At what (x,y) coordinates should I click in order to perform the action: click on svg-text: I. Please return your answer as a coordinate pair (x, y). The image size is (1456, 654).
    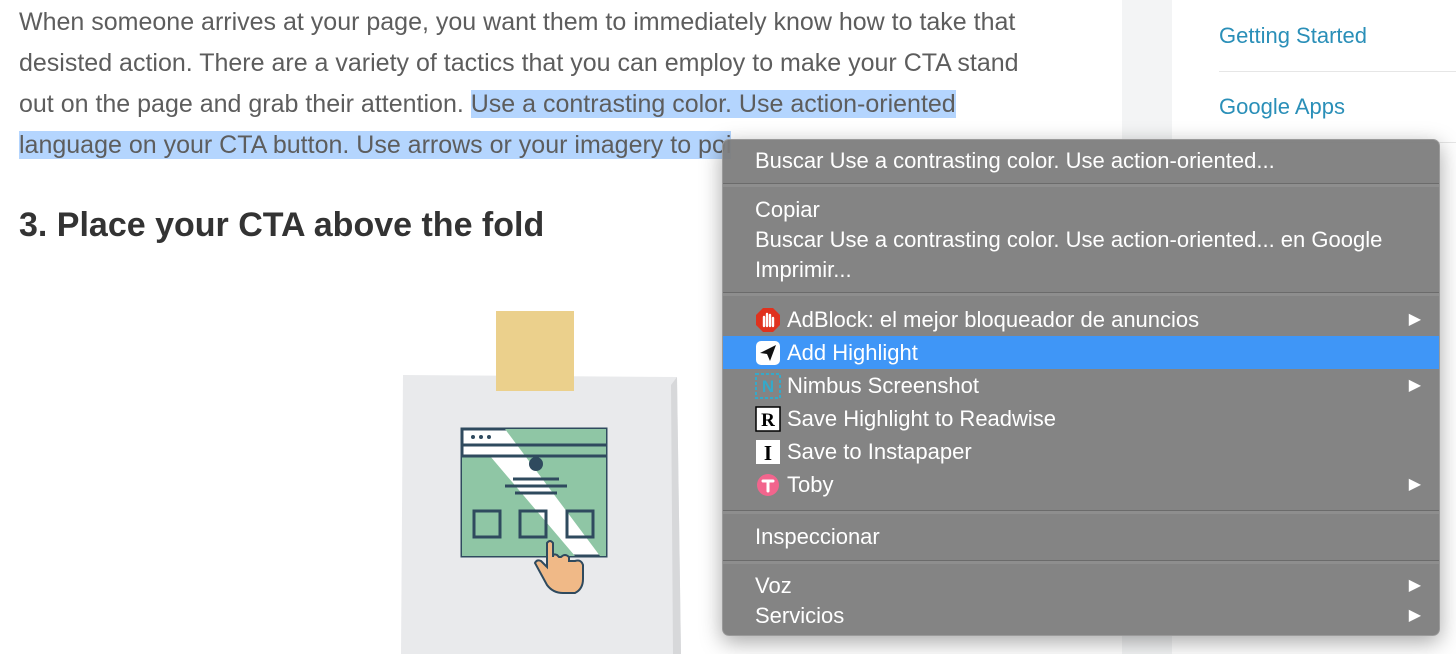
    Looking at the image, I should click on (768, 453).